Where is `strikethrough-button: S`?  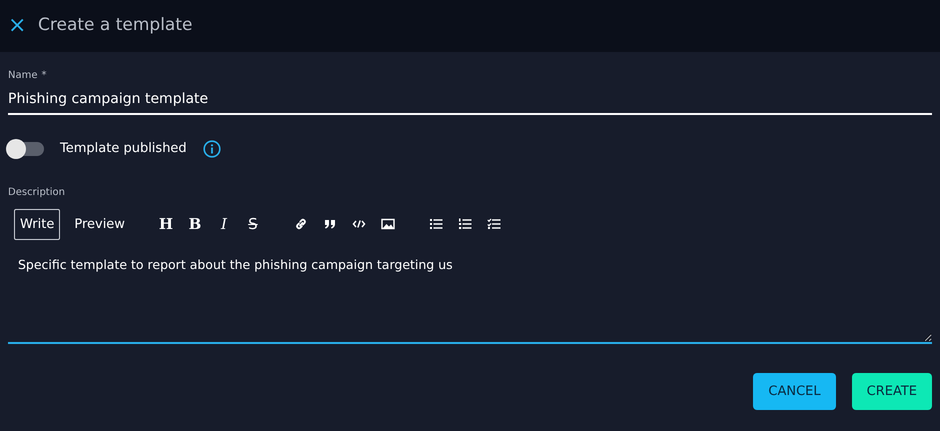
strikethrough-button: S is located at coordinates (253, 224).